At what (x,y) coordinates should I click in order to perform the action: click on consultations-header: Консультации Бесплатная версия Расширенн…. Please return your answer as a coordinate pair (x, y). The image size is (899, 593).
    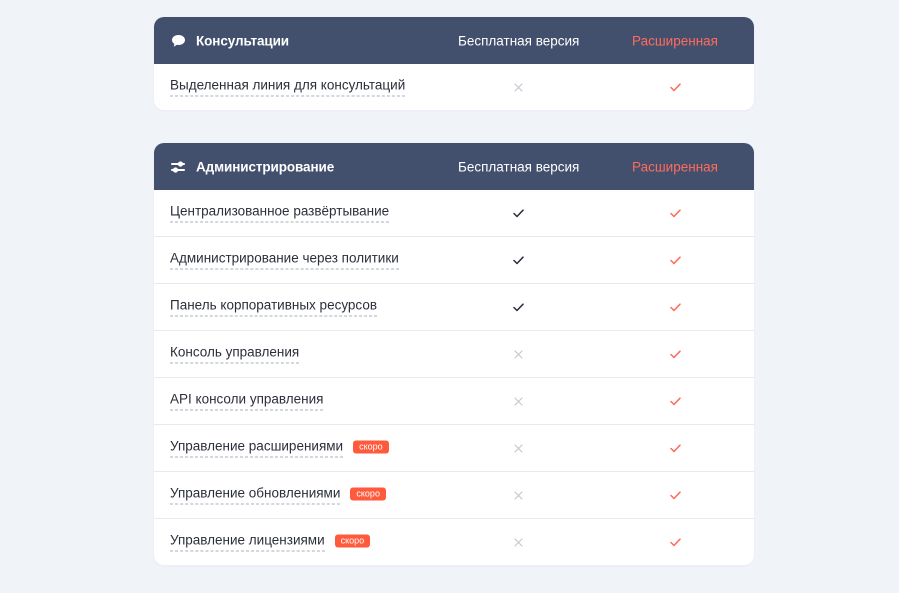
    Looking at the image, I should click on (454, 40).